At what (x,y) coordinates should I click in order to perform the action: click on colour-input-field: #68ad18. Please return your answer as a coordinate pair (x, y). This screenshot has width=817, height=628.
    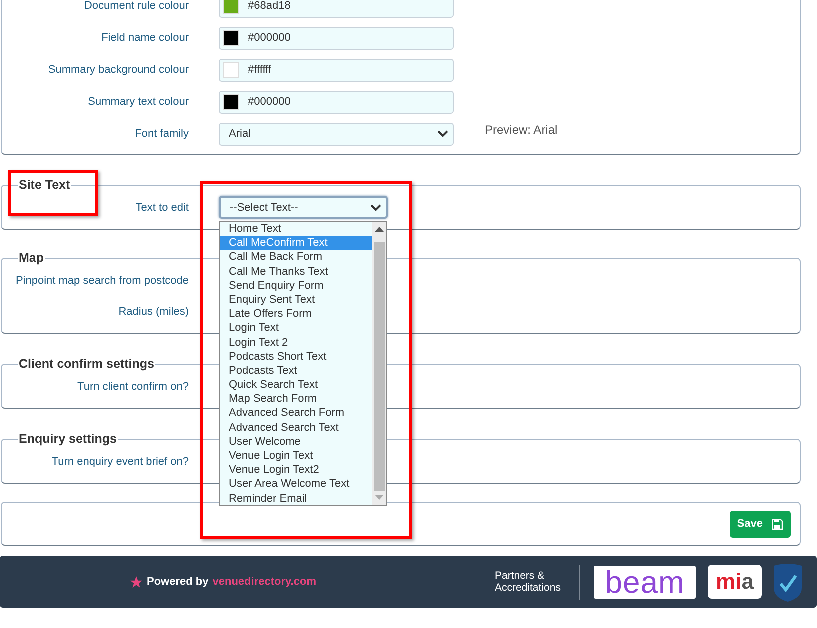
    Looking at the image, I should click on (336, 9).